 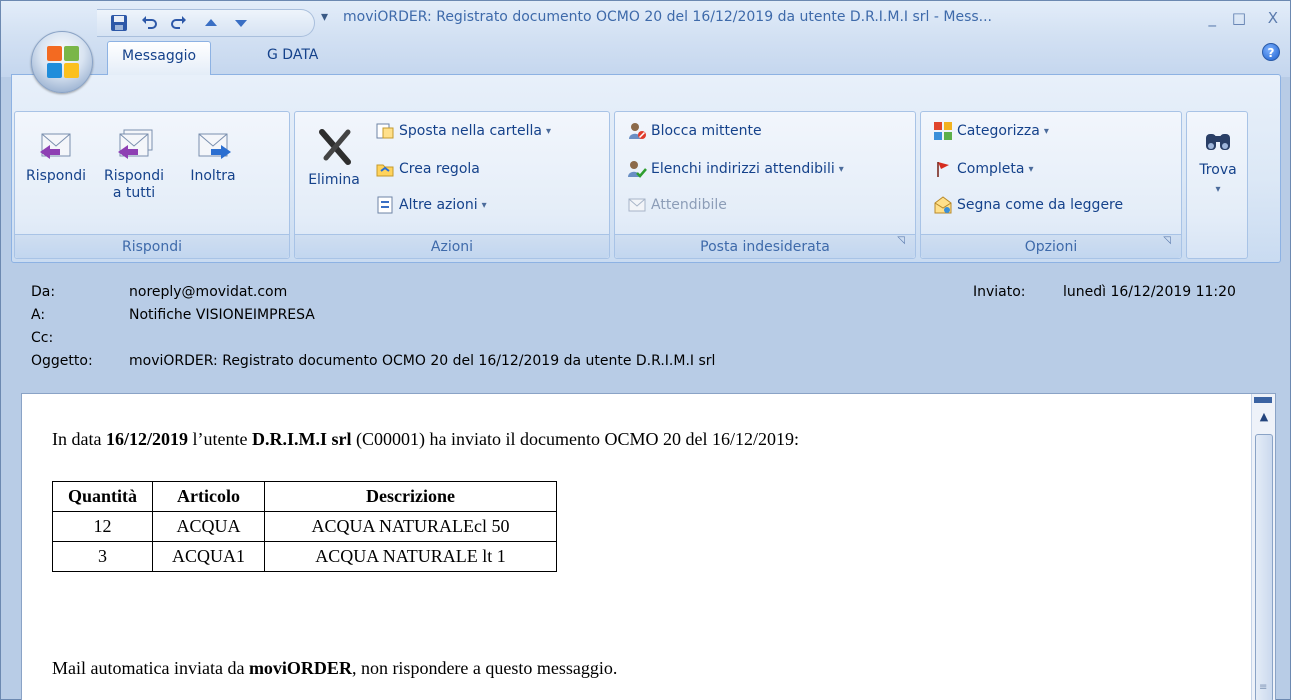 I want to click on group-trova: Trova ▾, so click(x=1217, y=185).